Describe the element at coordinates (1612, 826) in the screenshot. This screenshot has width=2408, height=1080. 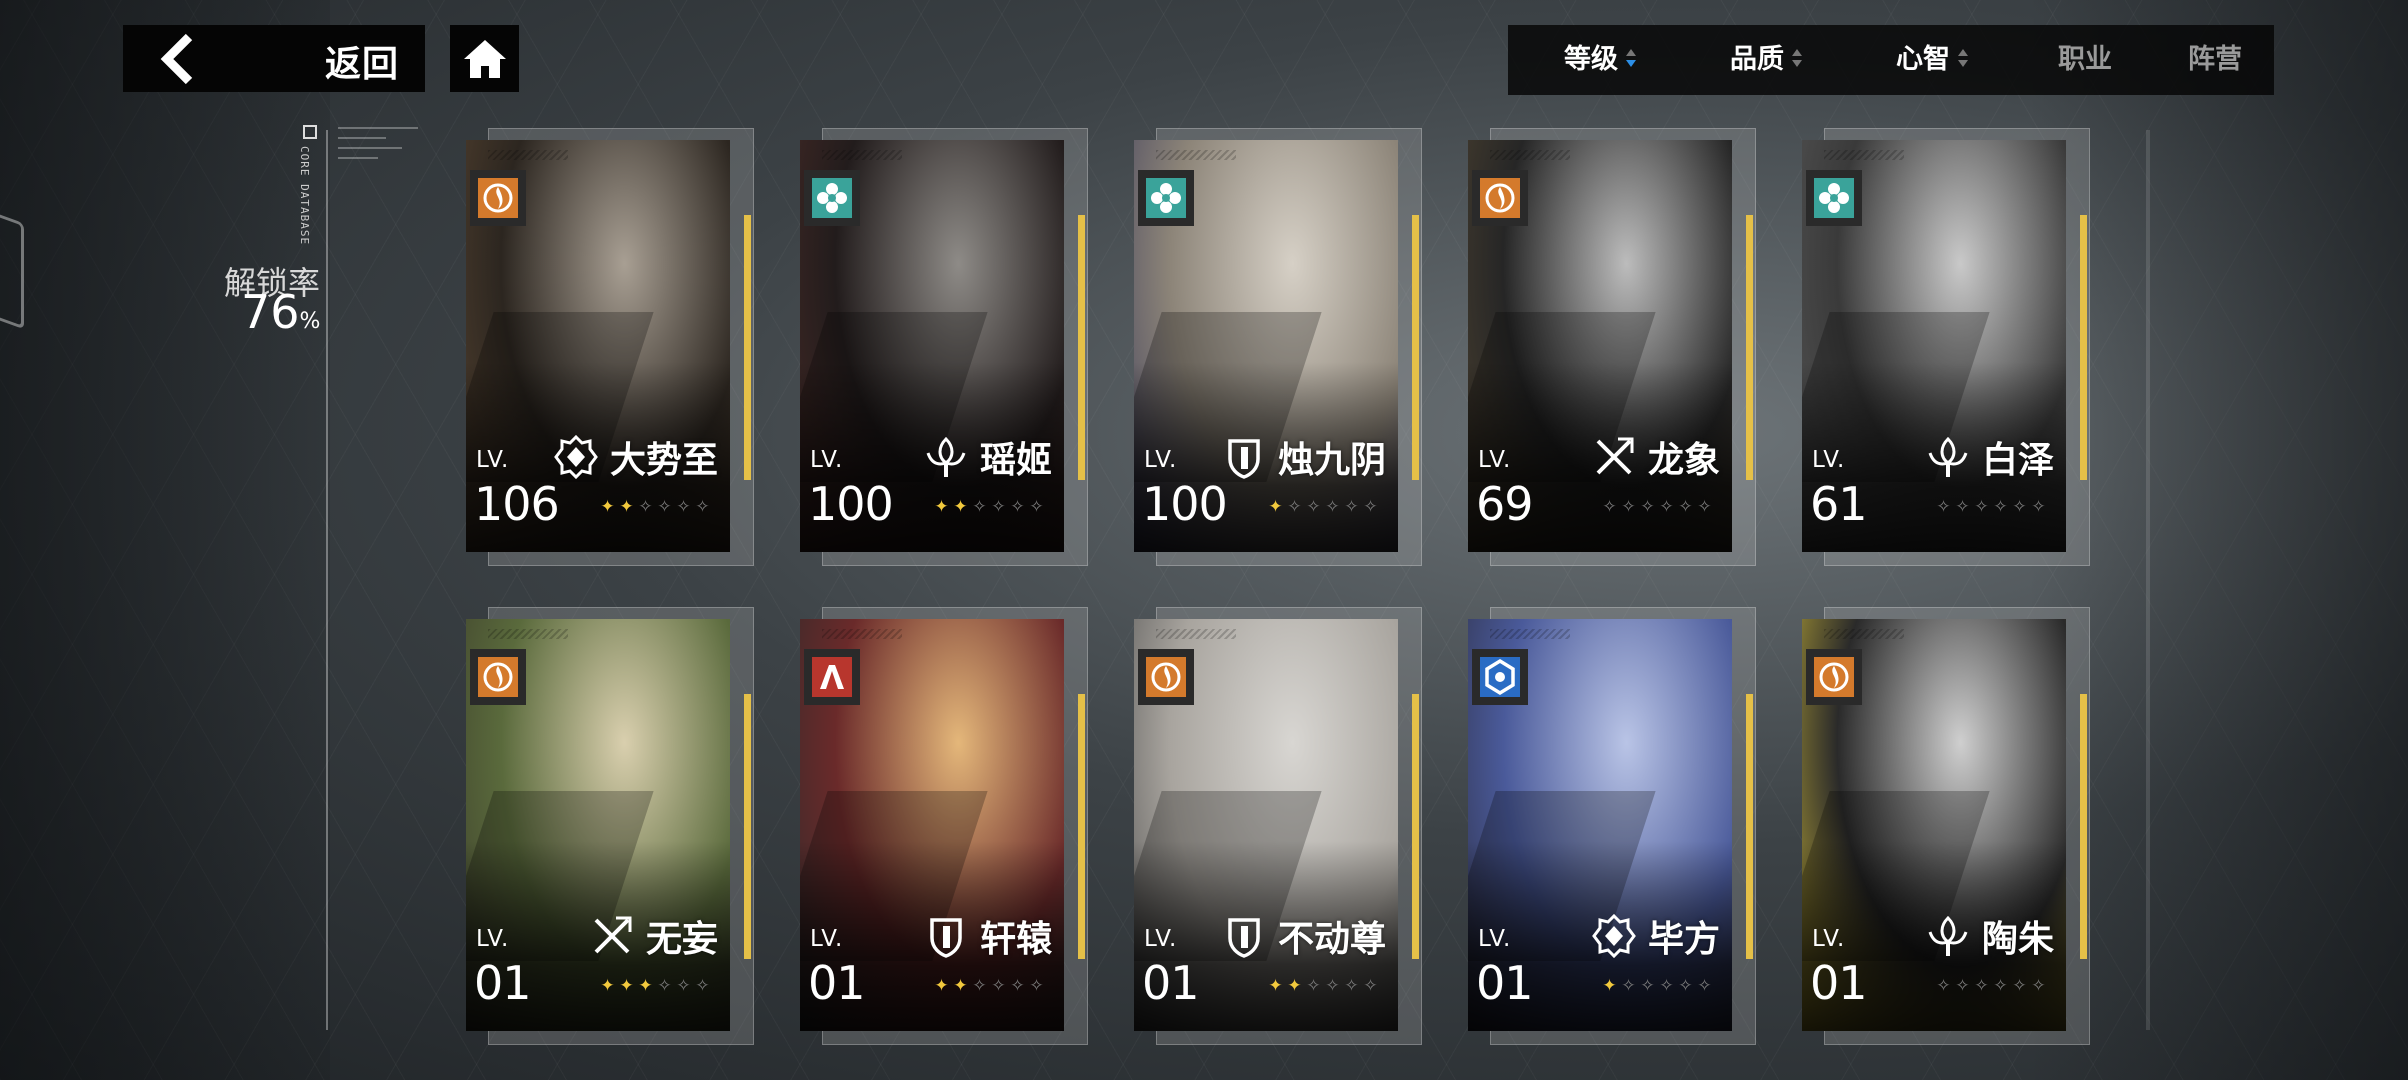
I see `character-card: LV. 01 毕方 ✦ ✧ ✧ ✧ ✧ ✧` at that location.